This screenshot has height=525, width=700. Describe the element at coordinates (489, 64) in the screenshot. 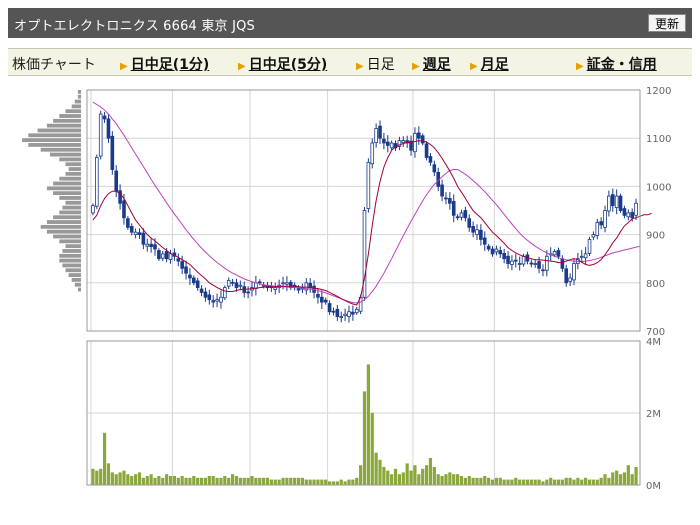

I see `nav-monthly: ▶ 月足` at that location.